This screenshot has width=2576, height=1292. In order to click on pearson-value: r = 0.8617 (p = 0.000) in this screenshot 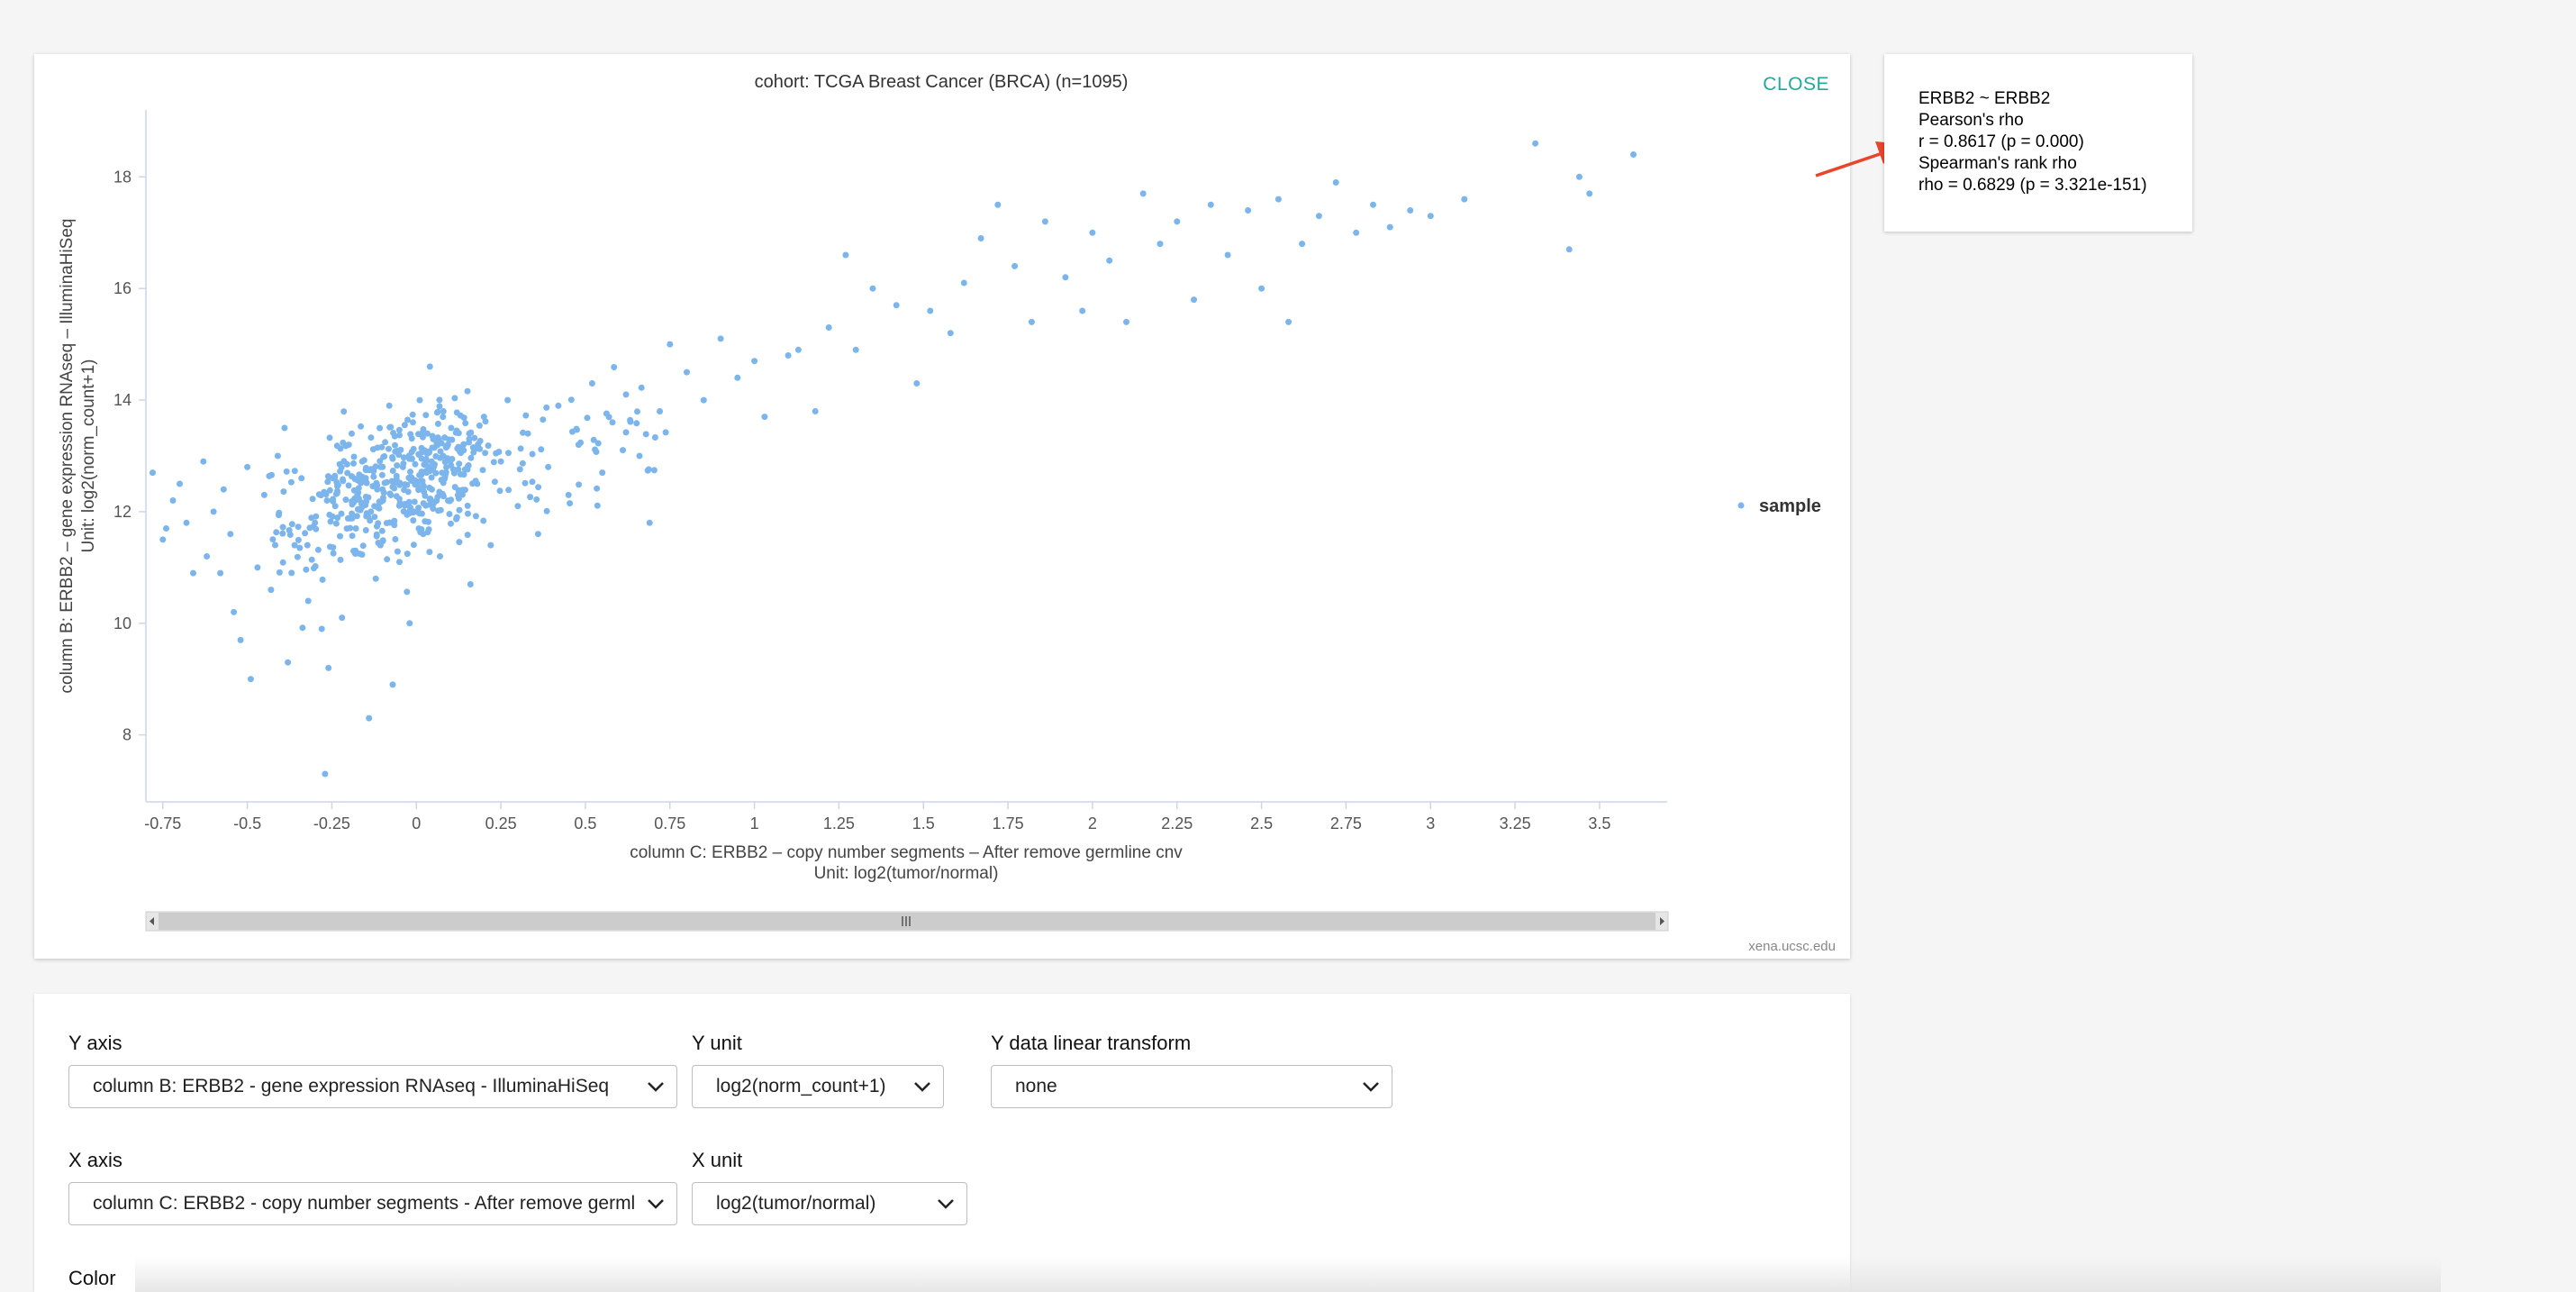, I will do `click(2001, 141)`.